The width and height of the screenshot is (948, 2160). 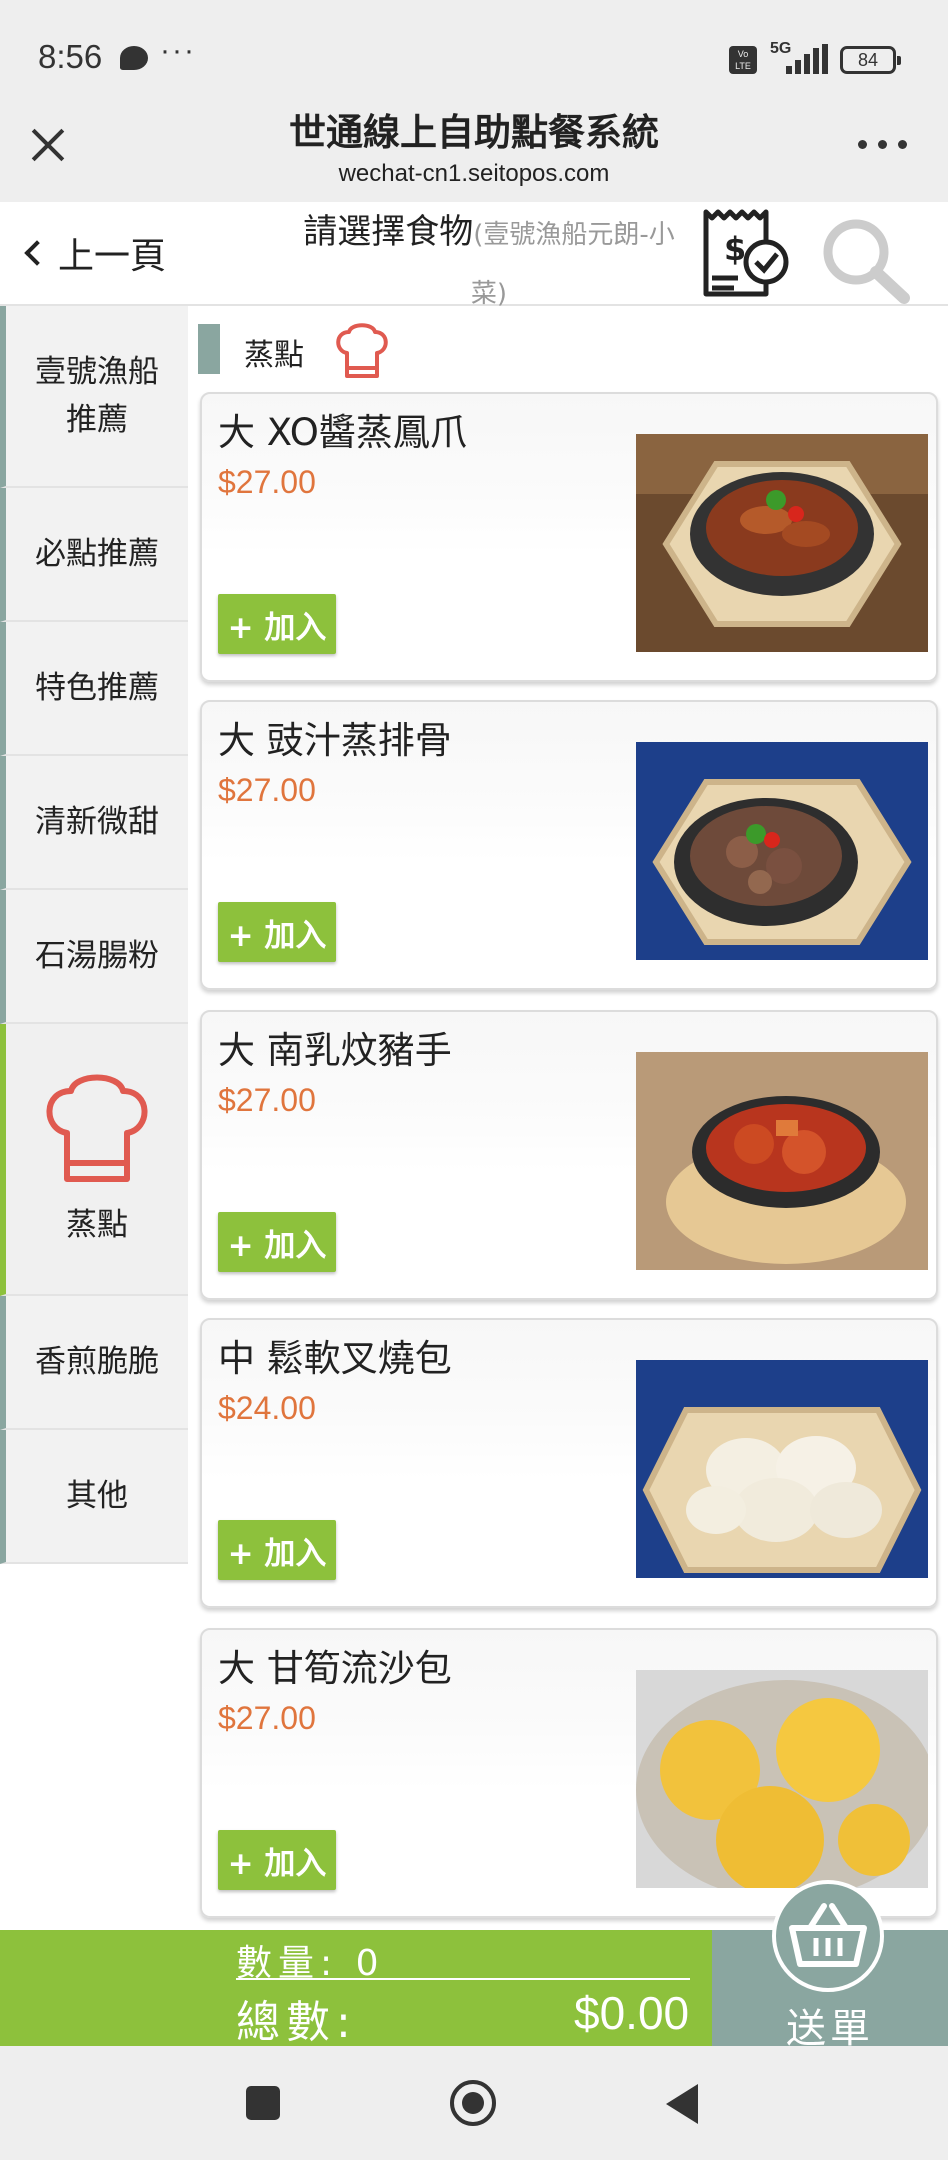 I want to click on receipt-icon: $, so click(x=746, y=253).